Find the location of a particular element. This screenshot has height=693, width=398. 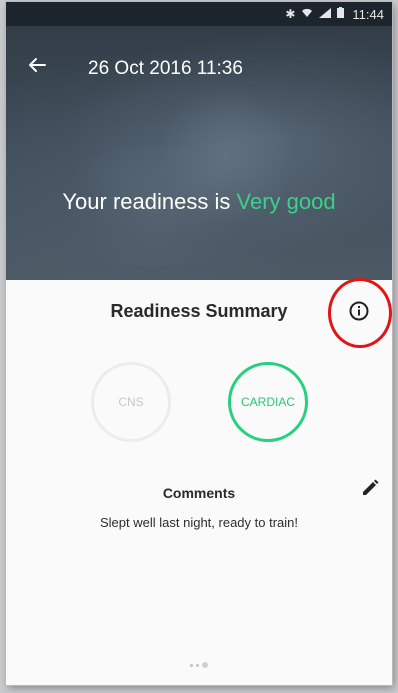

readiness-value: Very good is located at coordinates (286, 201).